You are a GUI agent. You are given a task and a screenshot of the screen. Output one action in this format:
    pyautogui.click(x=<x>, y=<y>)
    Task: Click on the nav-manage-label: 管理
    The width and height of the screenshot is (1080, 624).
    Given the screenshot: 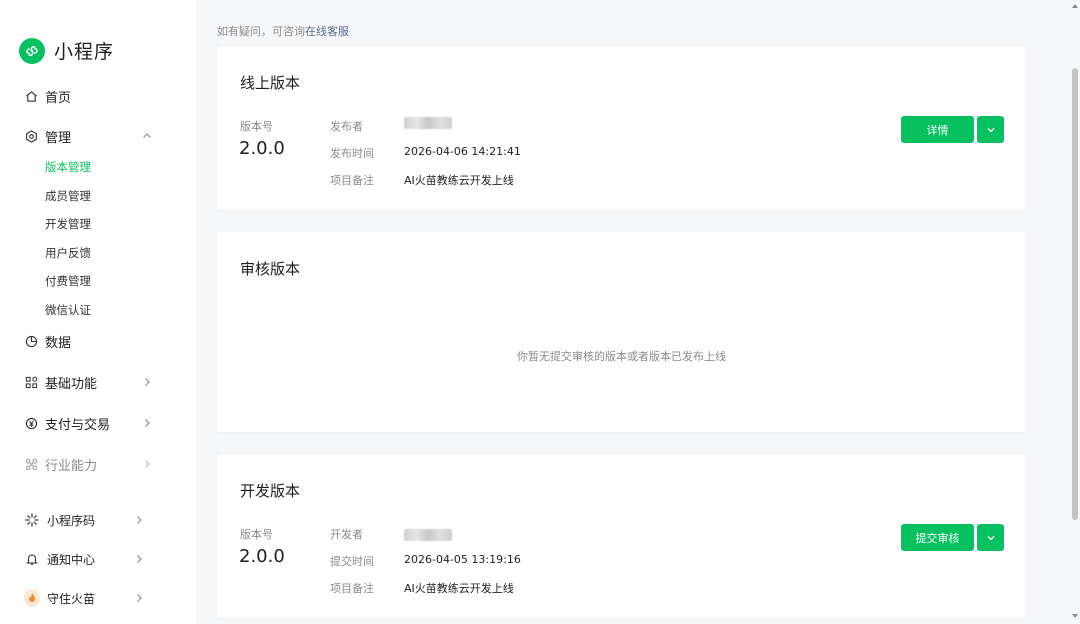 What is the action you would take?
    pyautogui.click(x=58, y=138)
    